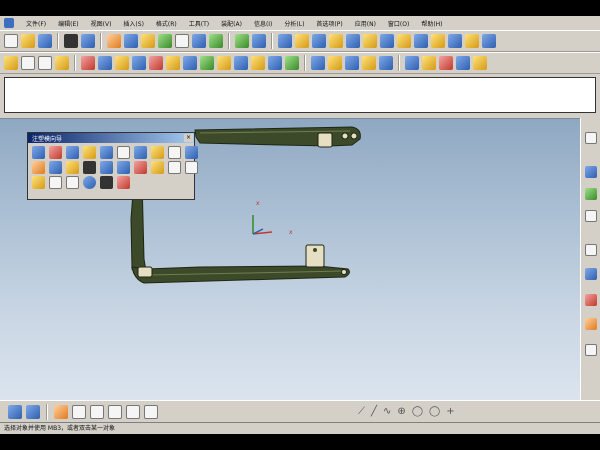  Describe the element at coordinates (72, 152) in the screenshot. I see `shrinkage-icon` at that location.